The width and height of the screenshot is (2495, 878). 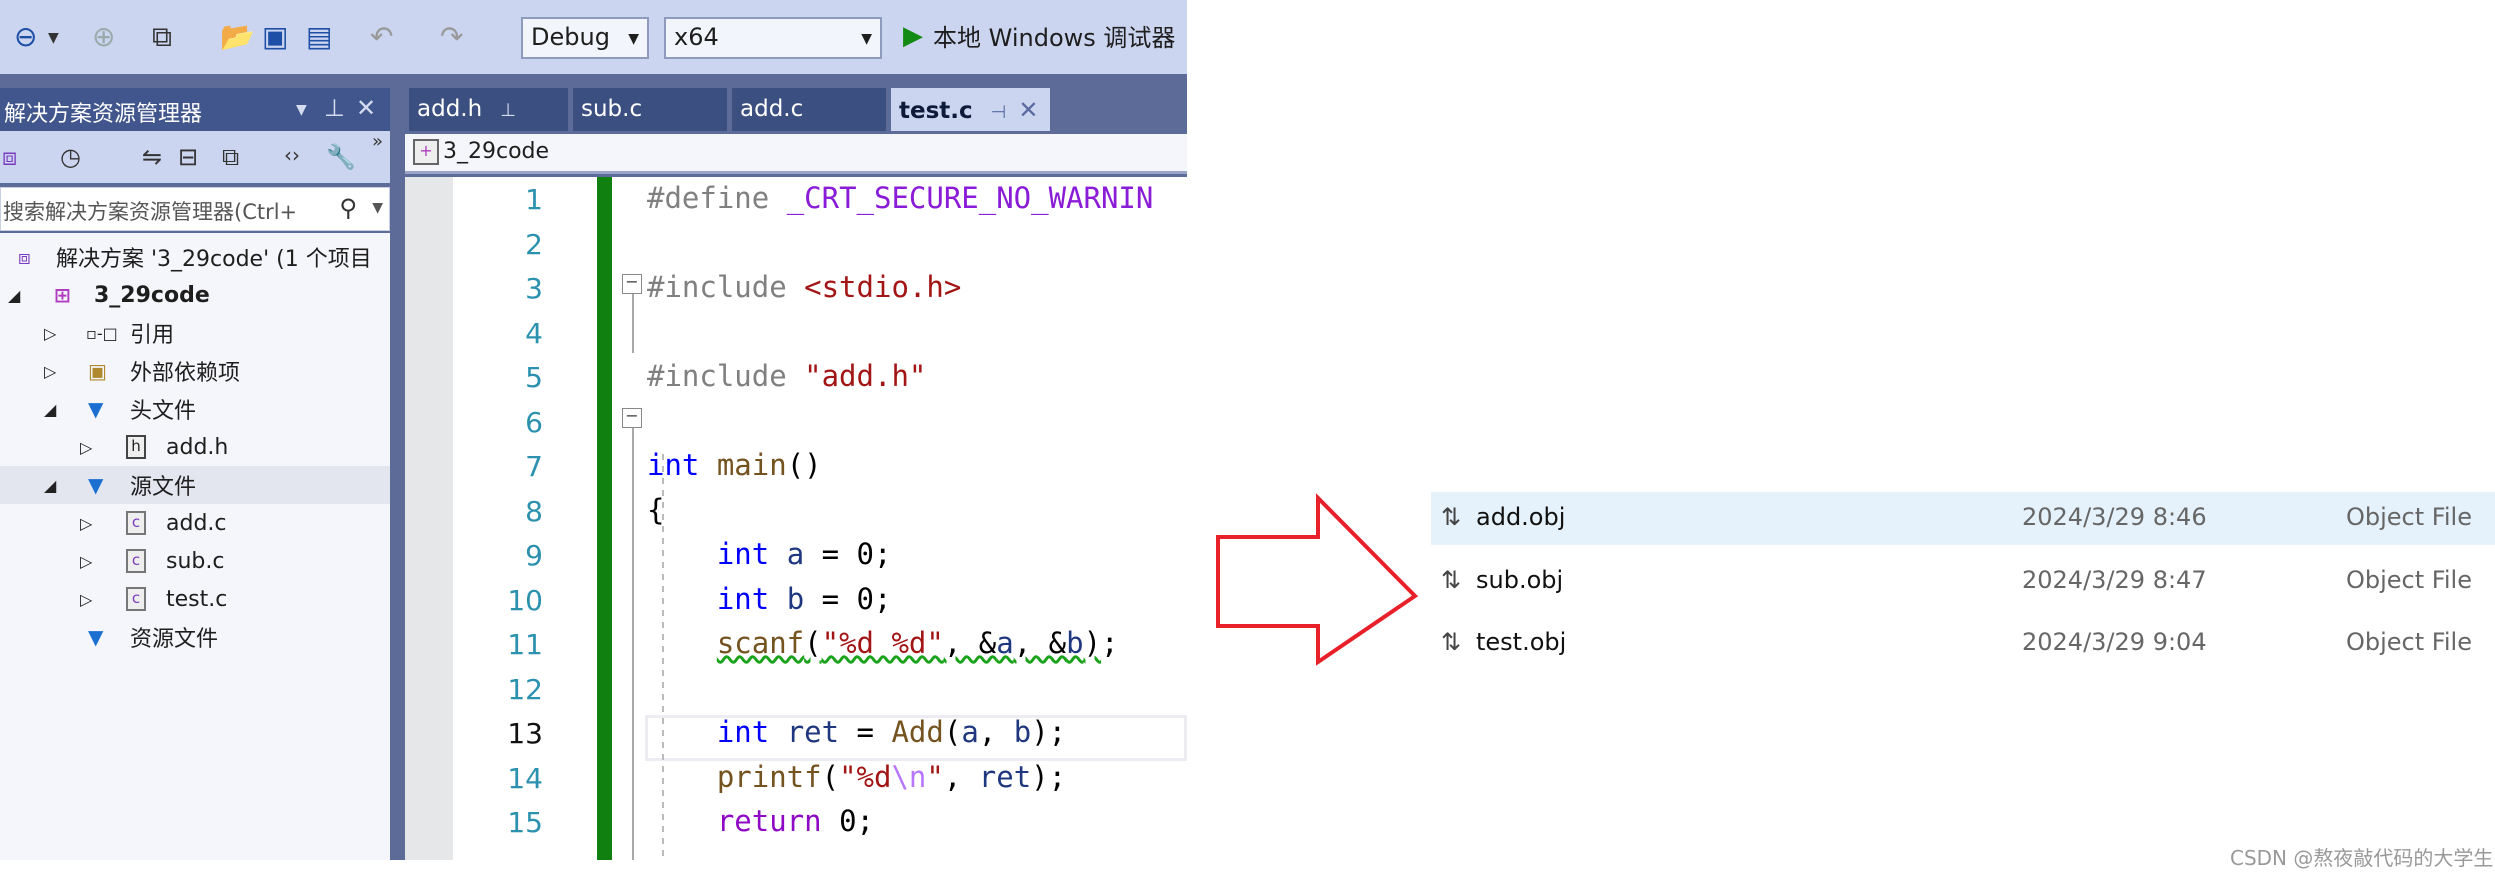 I want to click on code-line: int a = 0;, so click(x=769, y=554).